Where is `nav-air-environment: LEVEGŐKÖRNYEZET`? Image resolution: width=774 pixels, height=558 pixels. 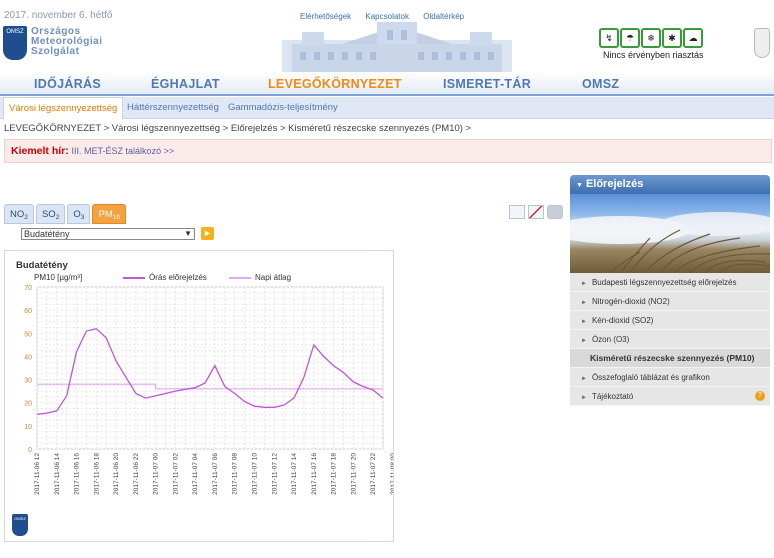 nav-air-environment: LEVEGŐKÖRNYEZET is located at coordinates (335, 84).